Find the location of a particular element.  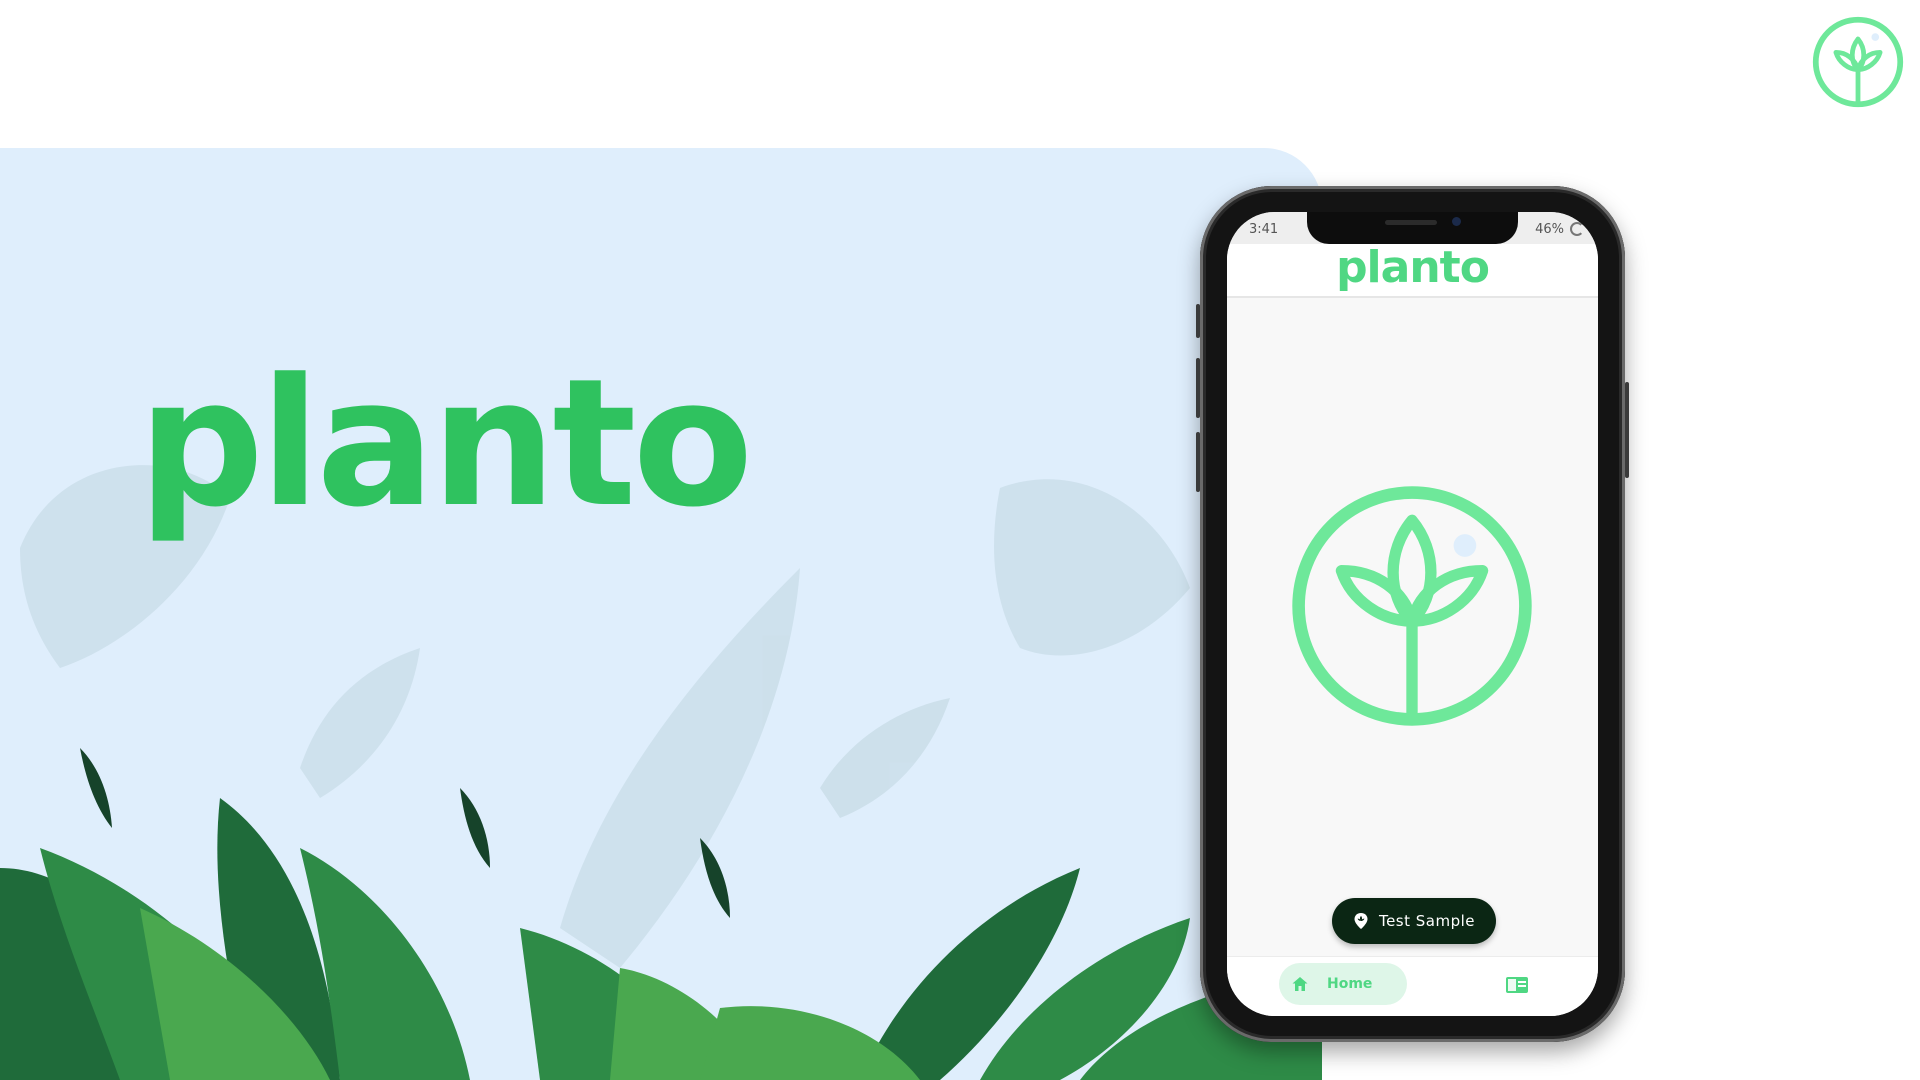

app-wordmark: planto is located at coordinates (1413, 267).